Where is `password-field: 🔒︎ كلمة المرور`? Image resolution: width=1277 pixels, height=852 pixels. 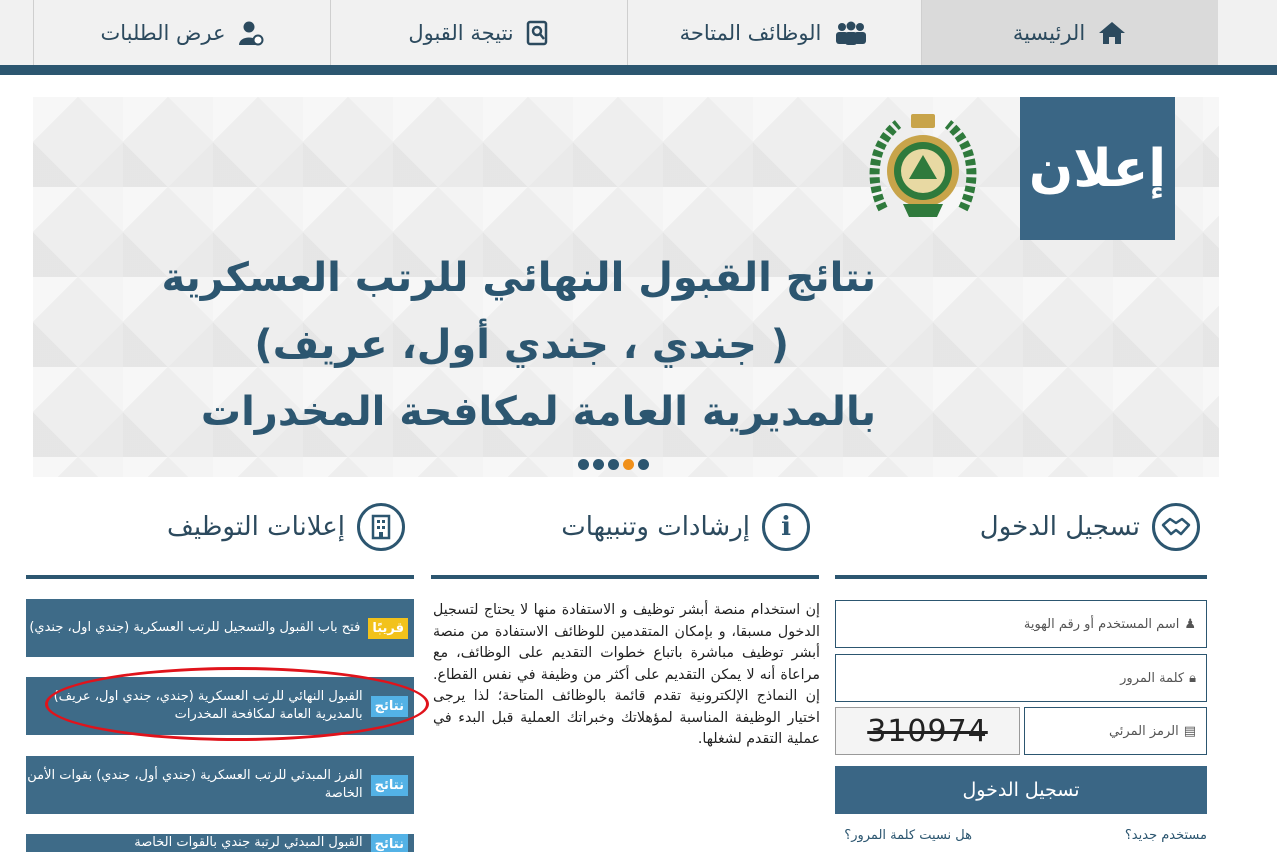 password-field: 🔒︎ كلمة المرور is located at coordinates (1021, 678).